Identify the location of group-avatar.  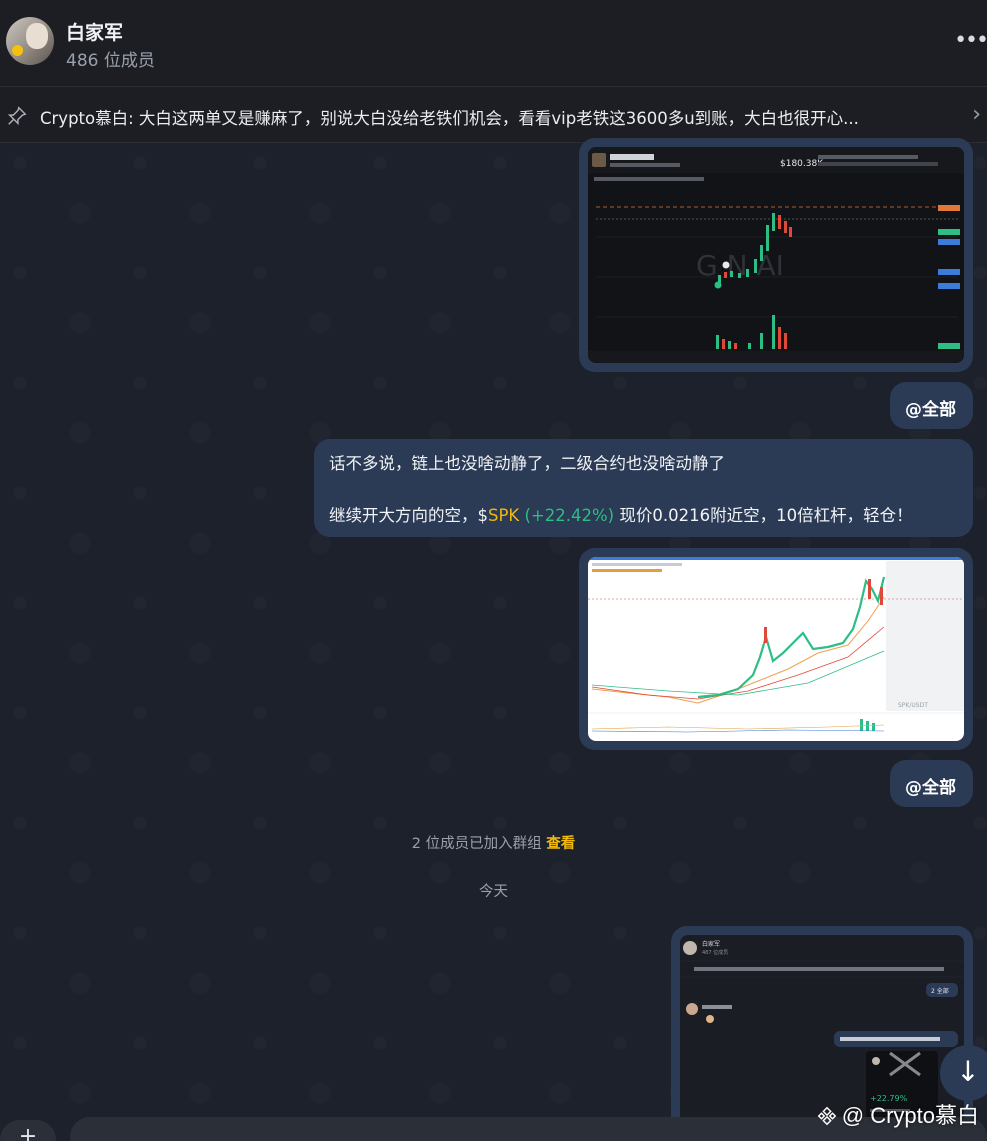
(30, 41).